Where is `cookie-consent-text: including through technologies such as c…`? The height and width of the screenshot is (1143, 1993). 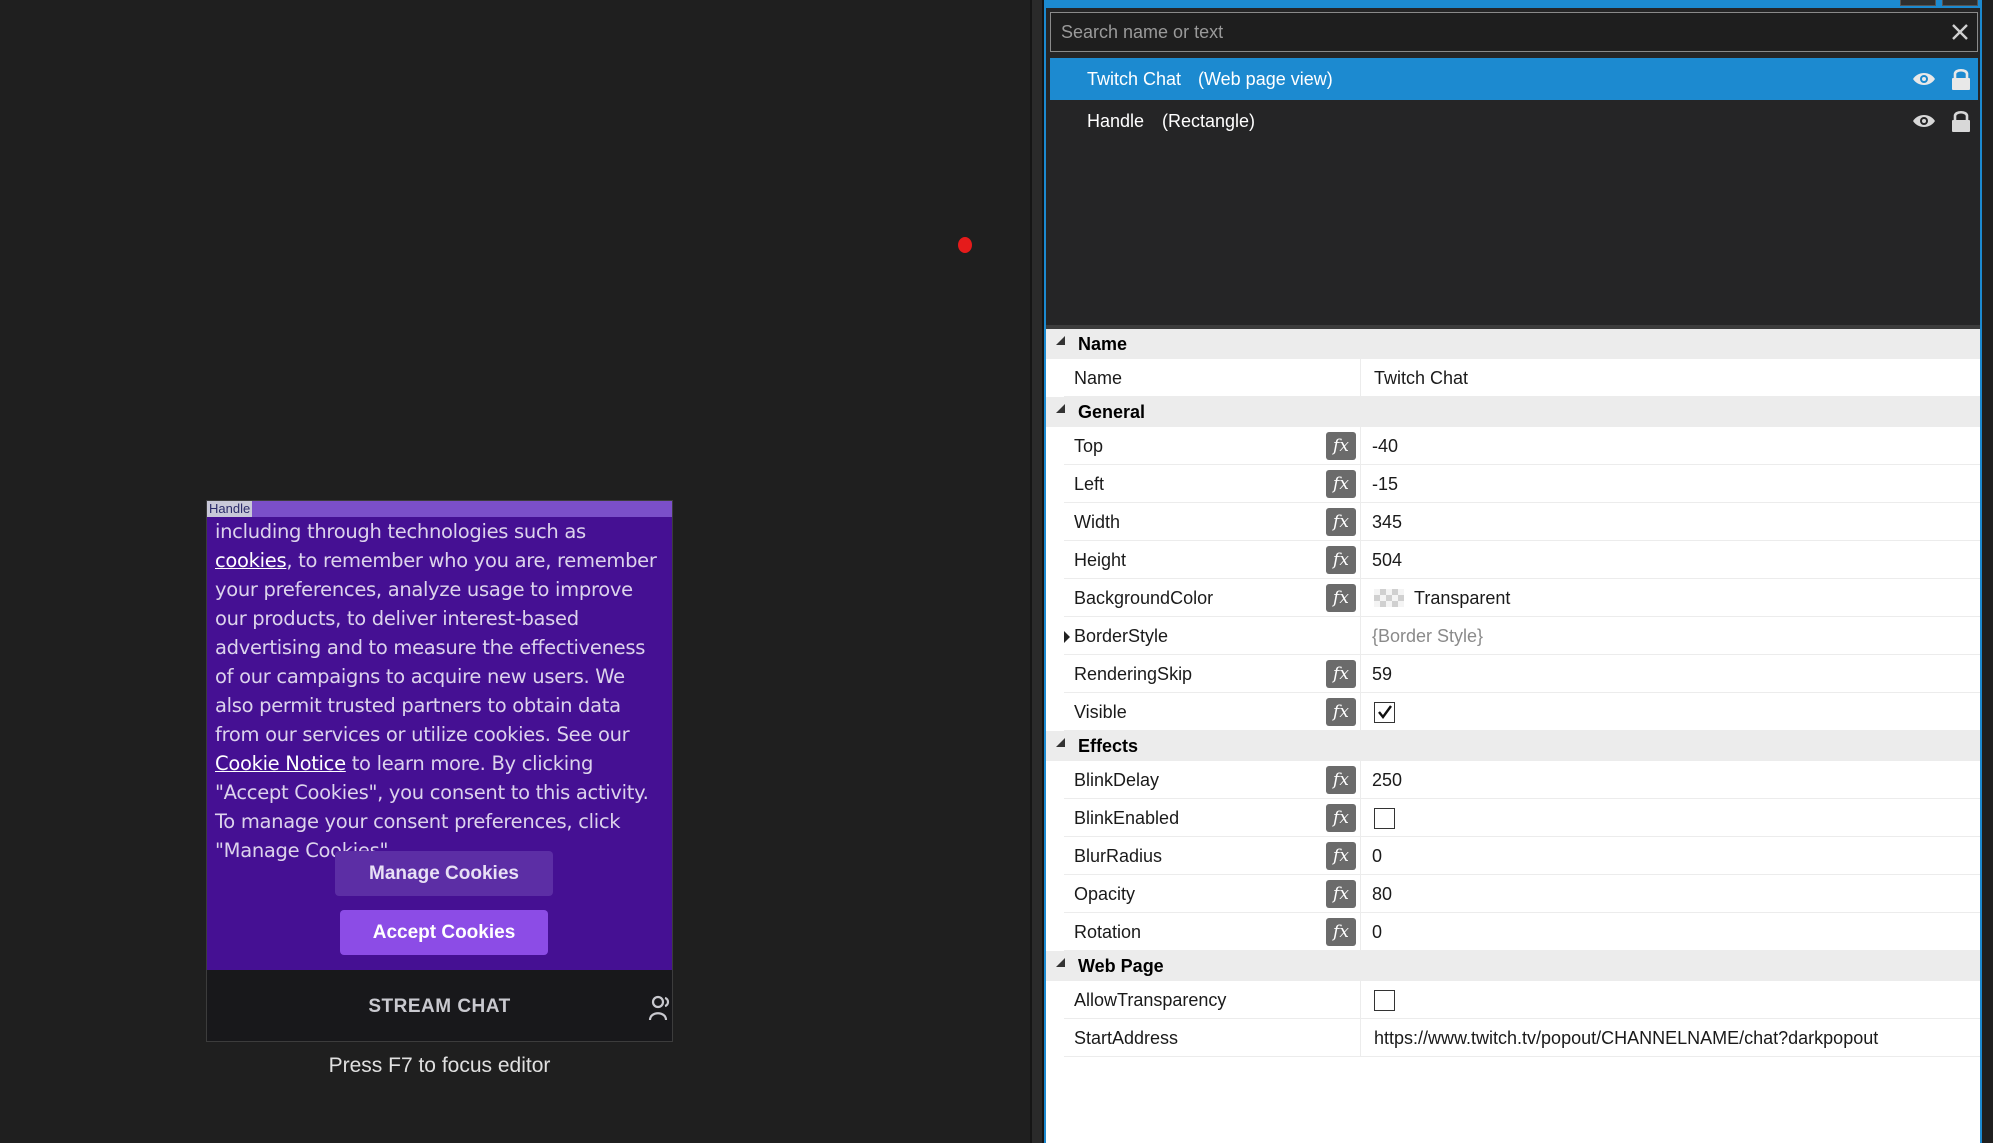
cookie-consent-text: including through technologies such as c… is located at coordinates (441, 691).